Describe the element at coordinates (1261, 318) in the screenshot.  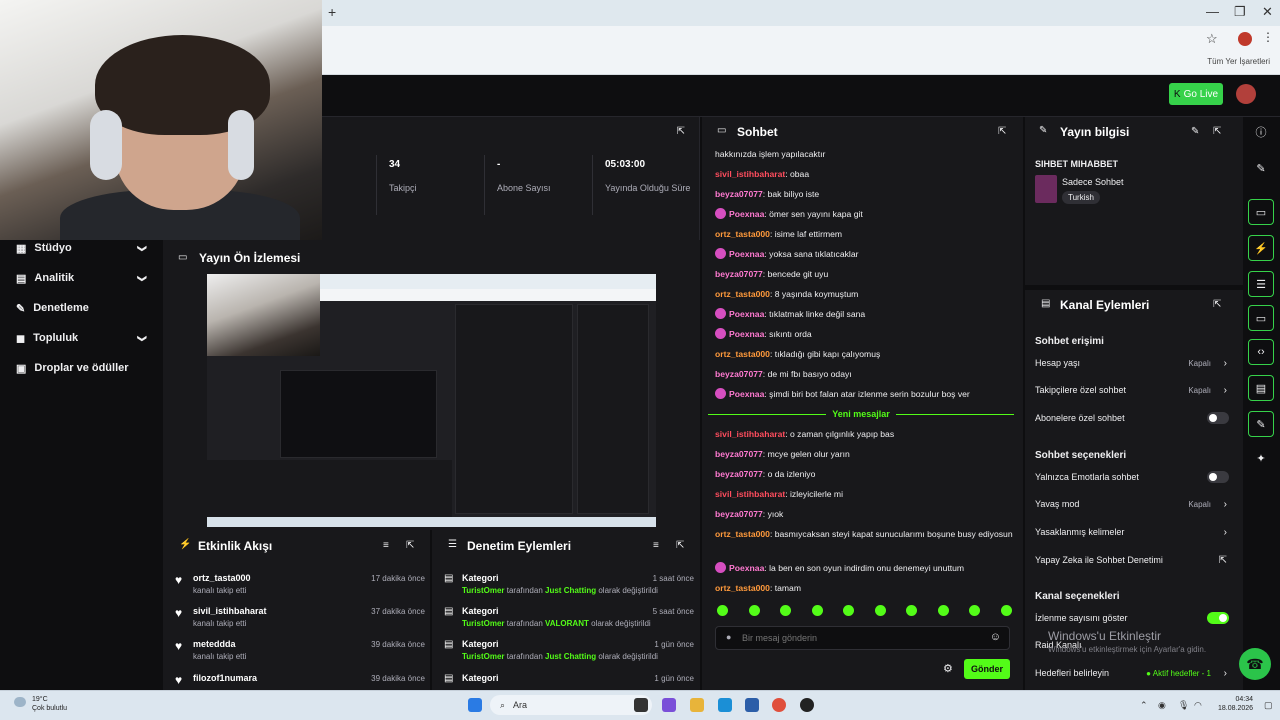
I see `chat-icon: ▭` at that location.